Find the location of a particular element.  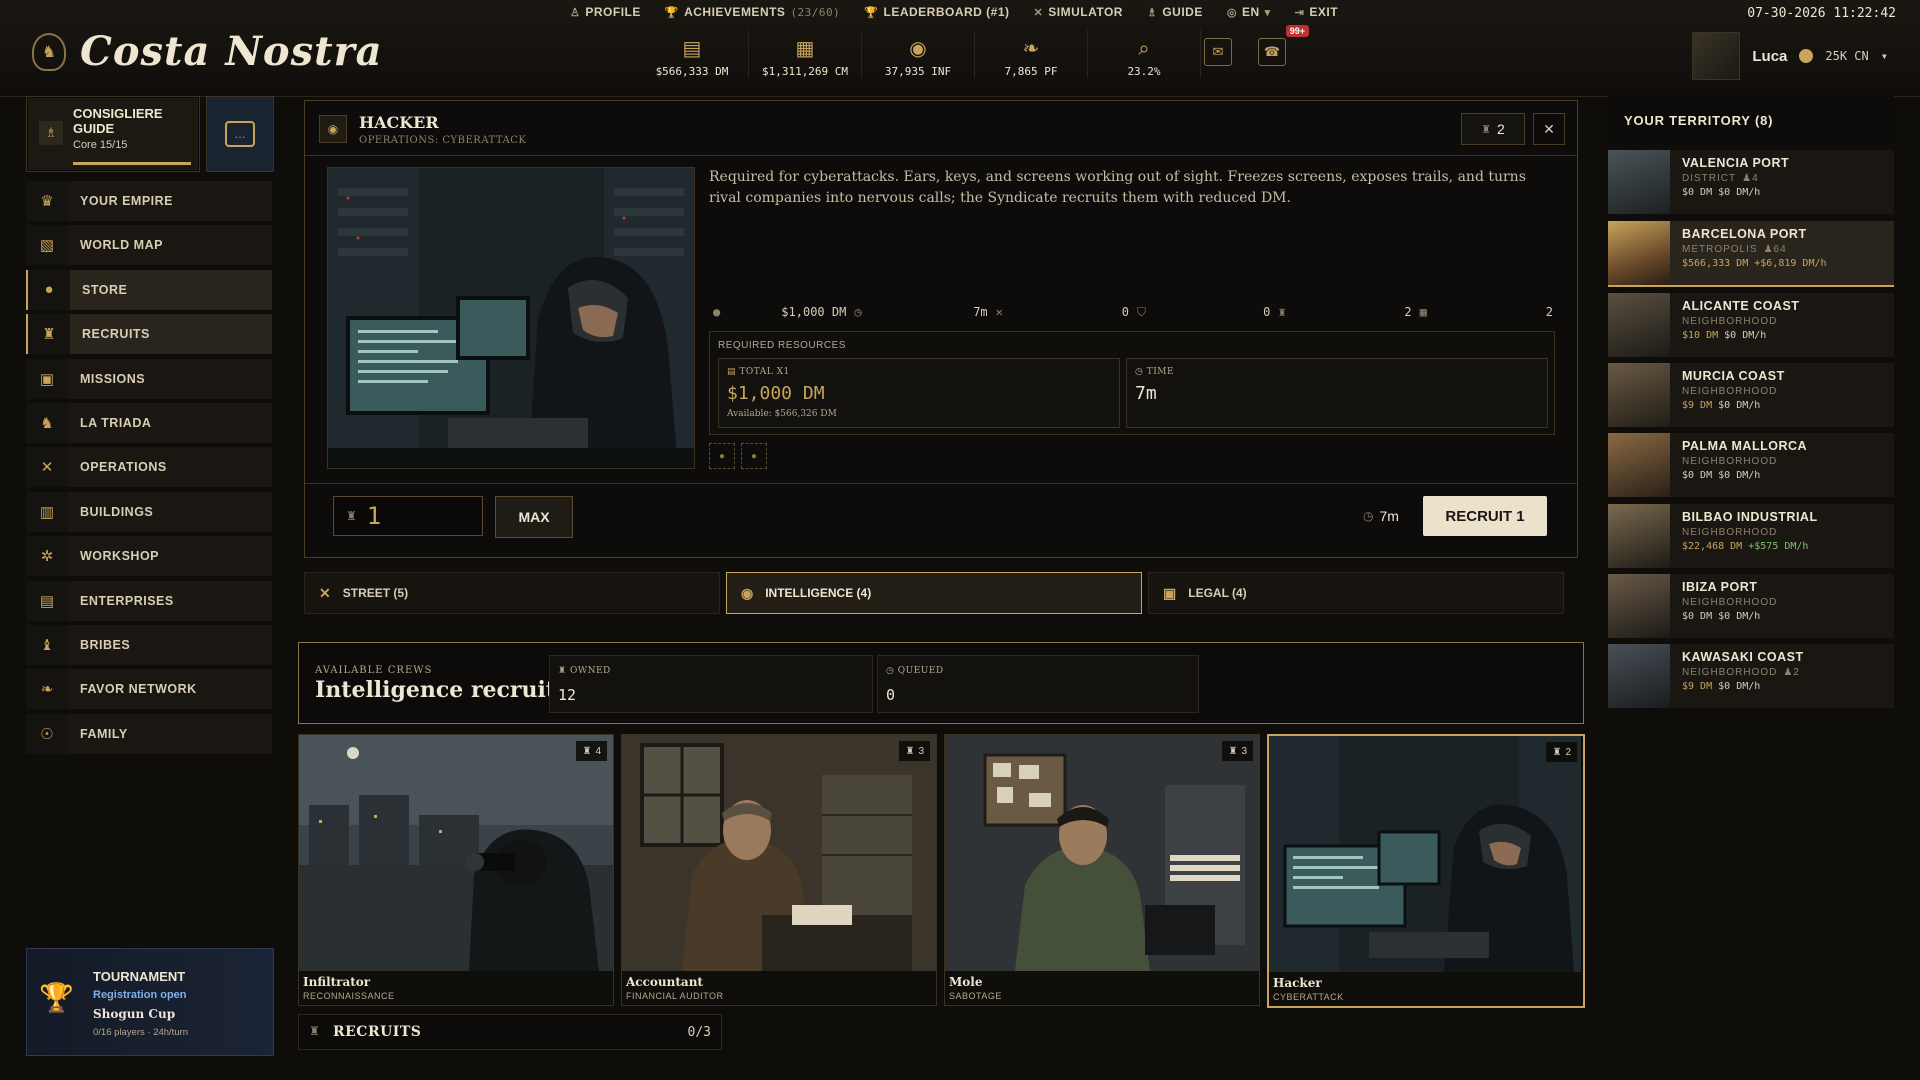

sidebar-item-buildings: ▥ BUILDINGS is located at coordinates (149, 511).